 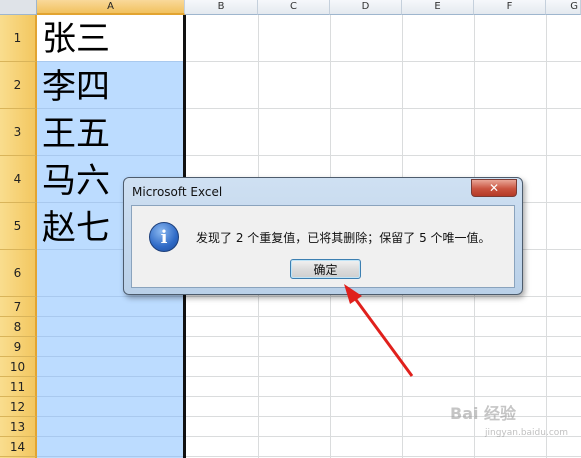 What do you see at coordinates (383, 336) in the screenshot?
I see `arrow-shaft` at bounding box center [383, 336].